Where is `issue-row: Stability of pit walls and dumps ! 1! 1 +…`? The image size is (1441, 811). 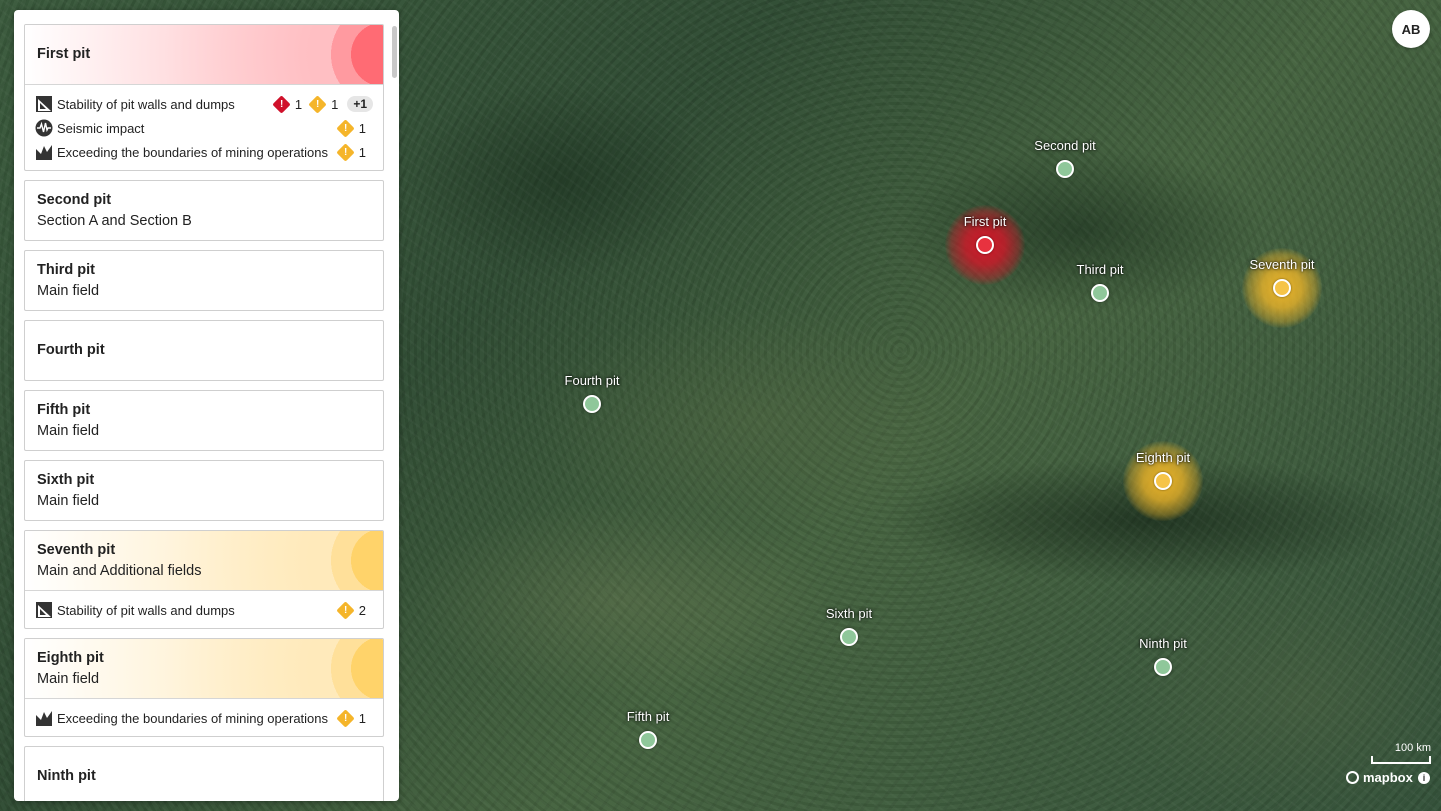 issue-row: Stability of pit walls and dumps ! 1! 1 +… is located at coordinates (204, 104).